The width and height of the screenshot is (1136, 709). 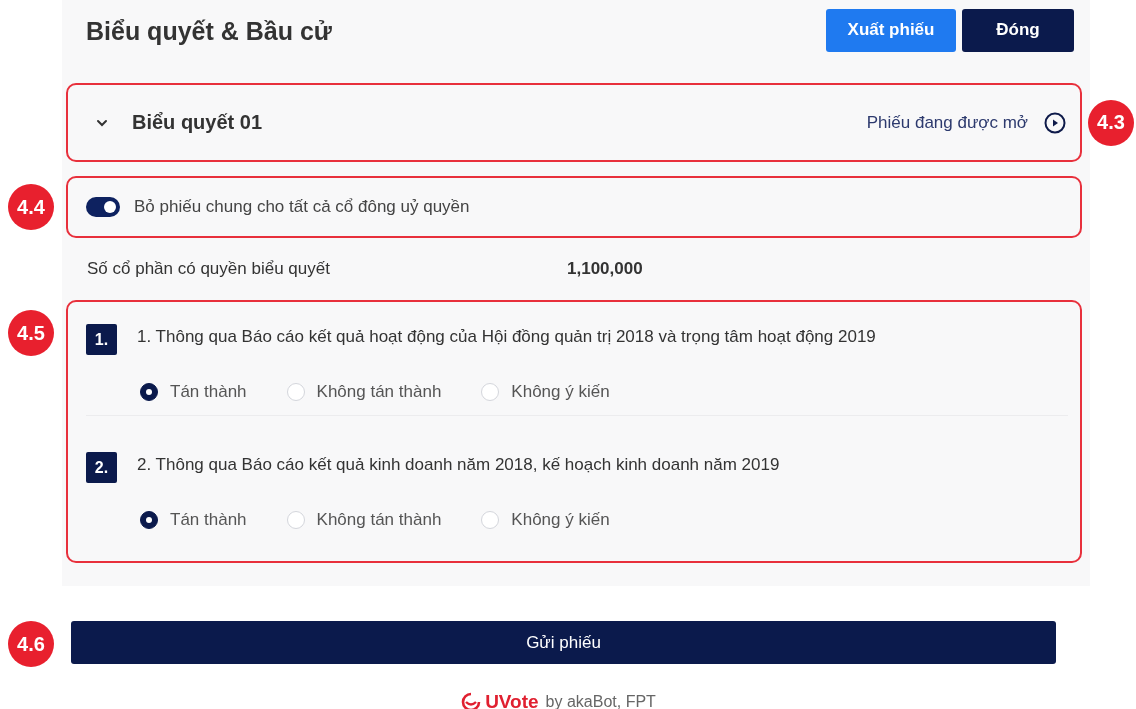 I want to click on brand-name: UVote, so click(x=512, y=700).